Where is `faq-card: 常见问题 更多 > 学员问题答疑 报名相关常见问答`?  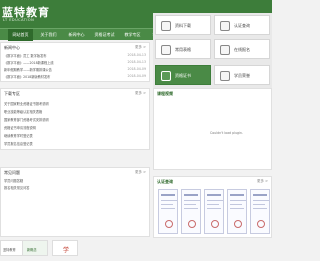 faq-card: 常见问题 更多 > 学员问题答疑 报名相关常见问答 is located at coordinates (75, 202).